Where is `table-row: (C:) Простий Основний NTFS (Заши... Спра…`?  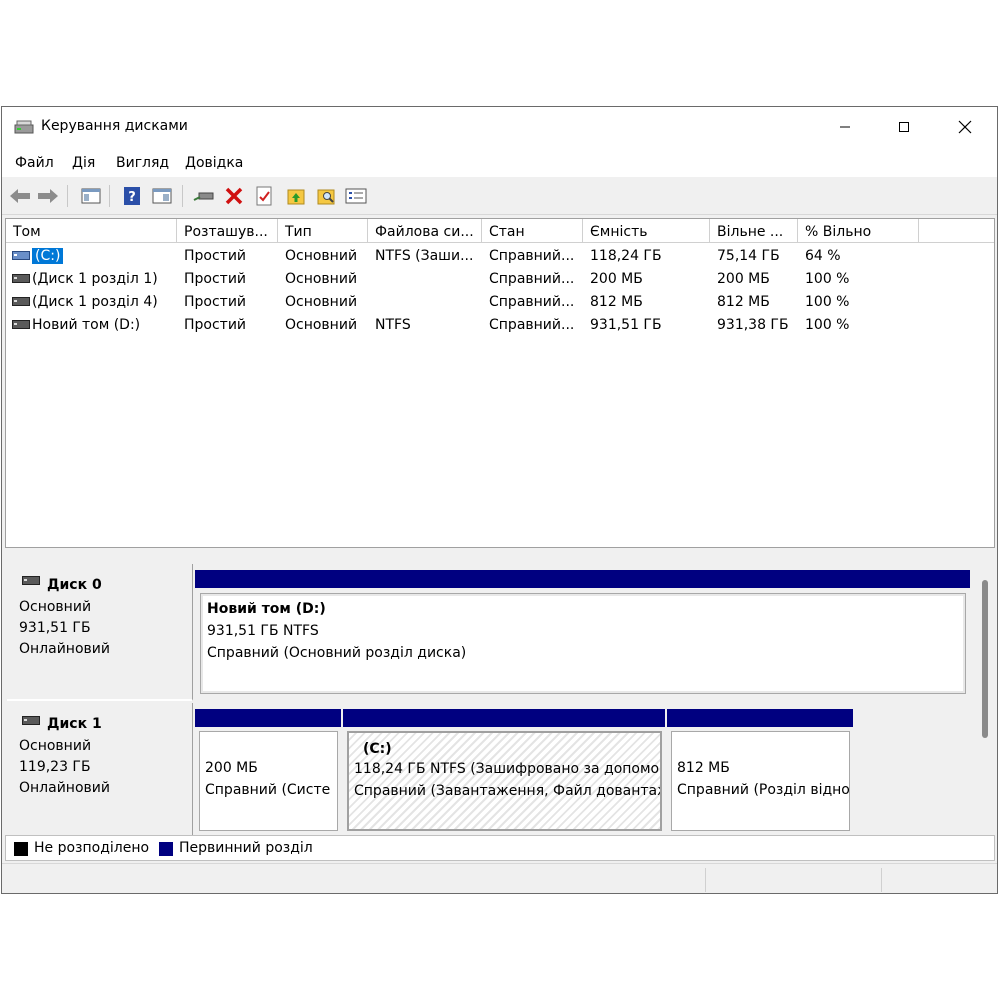
table-row: (C:) Простий Основний NTFS (Заши... Спра… is located at coordinates (500, 256).